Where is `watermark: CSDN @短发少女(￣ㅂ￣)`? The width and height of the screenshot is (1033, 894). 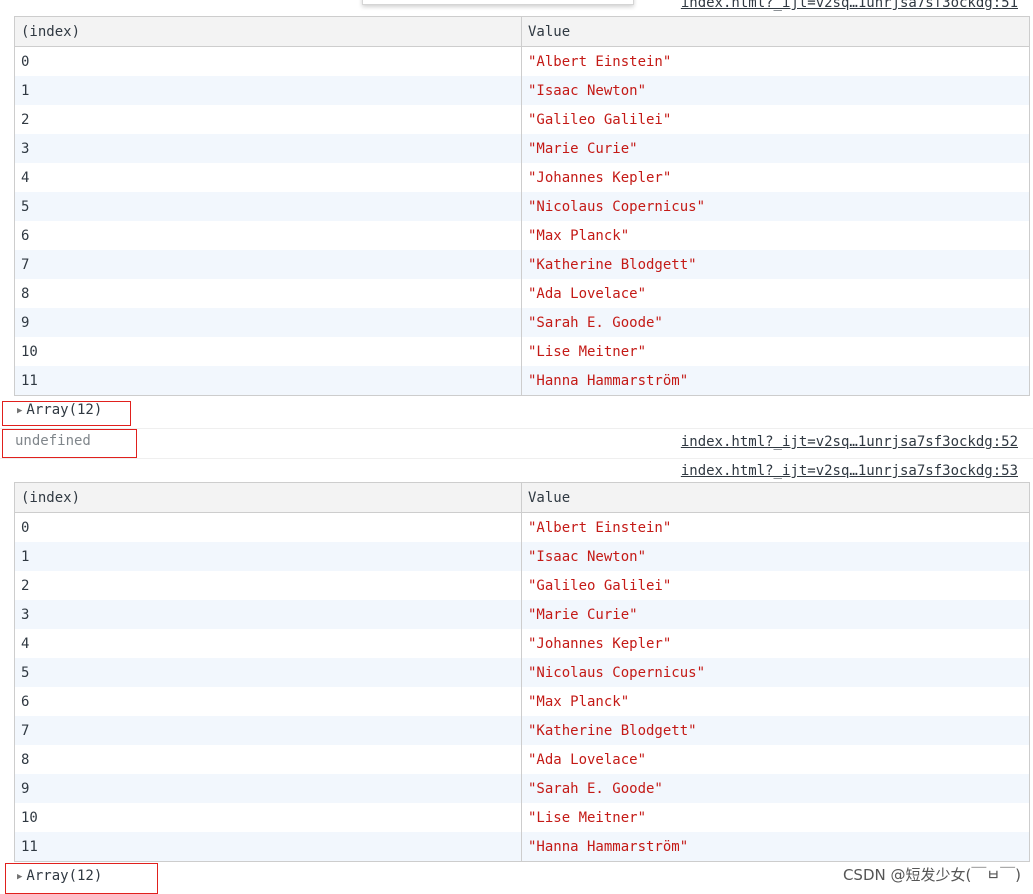 watermark: CSDN @短发少女(￣ㅂ￣) is located at coordinates (931, 875).